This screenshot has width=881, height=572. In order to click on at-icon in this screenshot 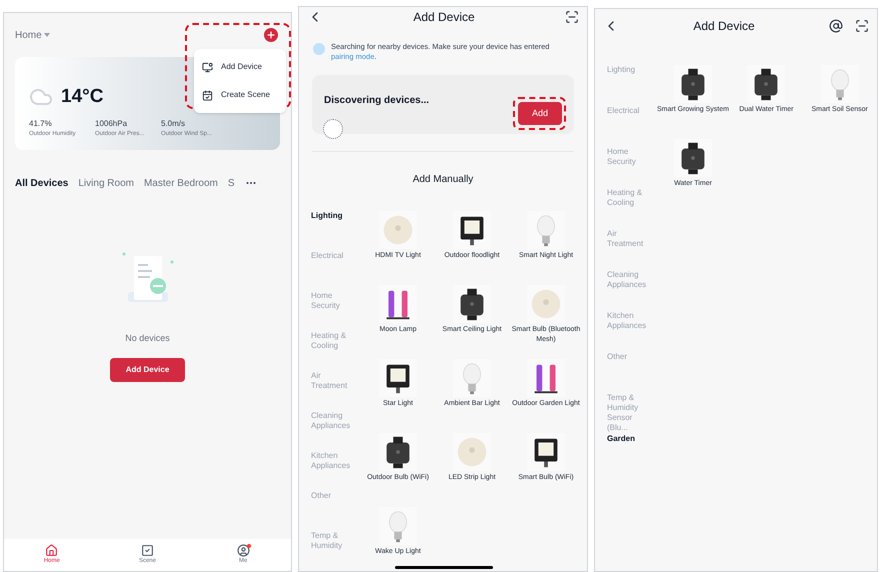, I will do `click(836, 26)`.